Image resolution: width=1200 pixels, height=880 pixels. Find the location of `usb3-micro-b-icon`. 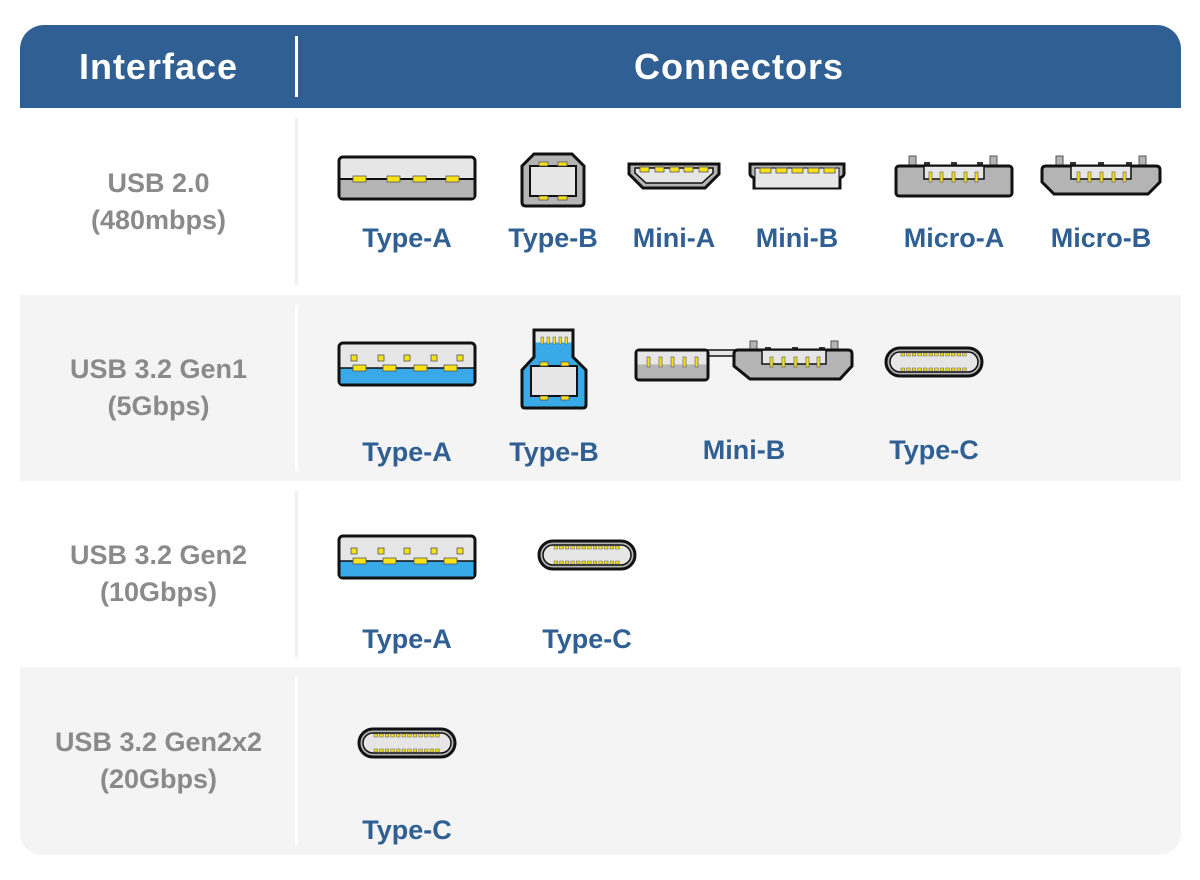

usb3-micro-b-icon is located at coordinates (744, 361).